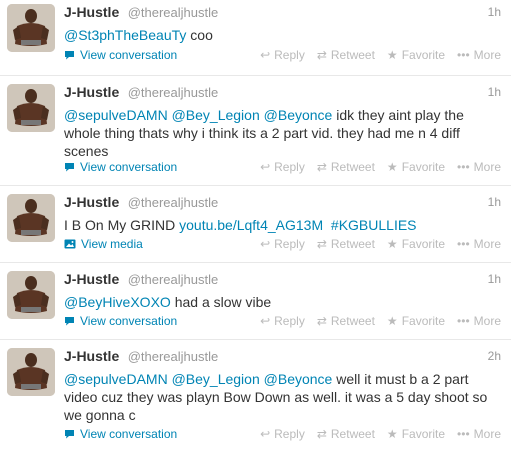 The height and width of the screenshot is (456, 511). Describe the element at coordinates (70, 244) in the screenshot. I see `photo-icon` at that location.